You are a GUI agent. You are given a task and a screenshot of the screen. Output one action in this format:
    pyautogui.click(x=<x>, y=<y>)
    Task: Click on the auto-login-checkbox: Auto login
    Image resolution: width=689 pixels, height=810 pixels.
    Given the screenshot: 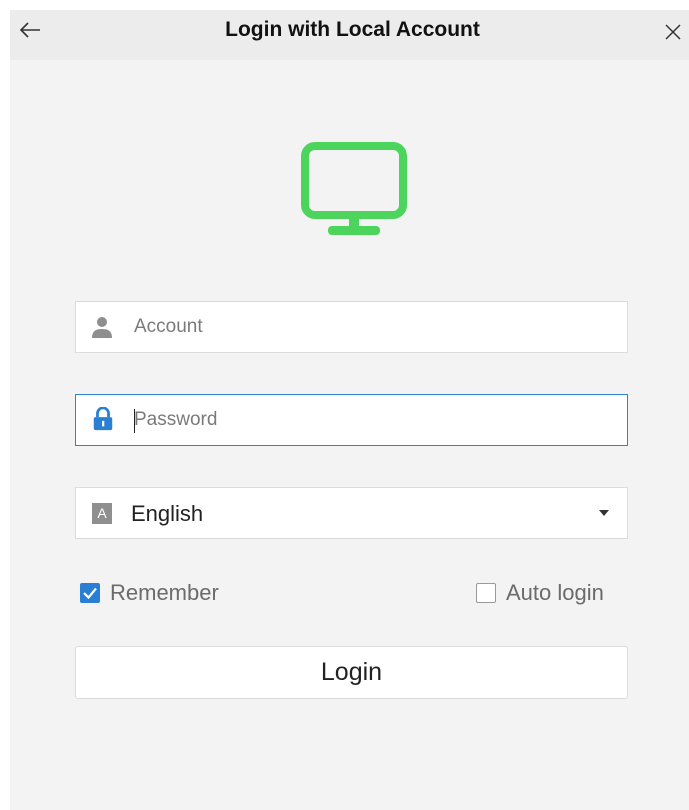 What is the action you would take?
    pyautogui.click(x=540, y=593)
    